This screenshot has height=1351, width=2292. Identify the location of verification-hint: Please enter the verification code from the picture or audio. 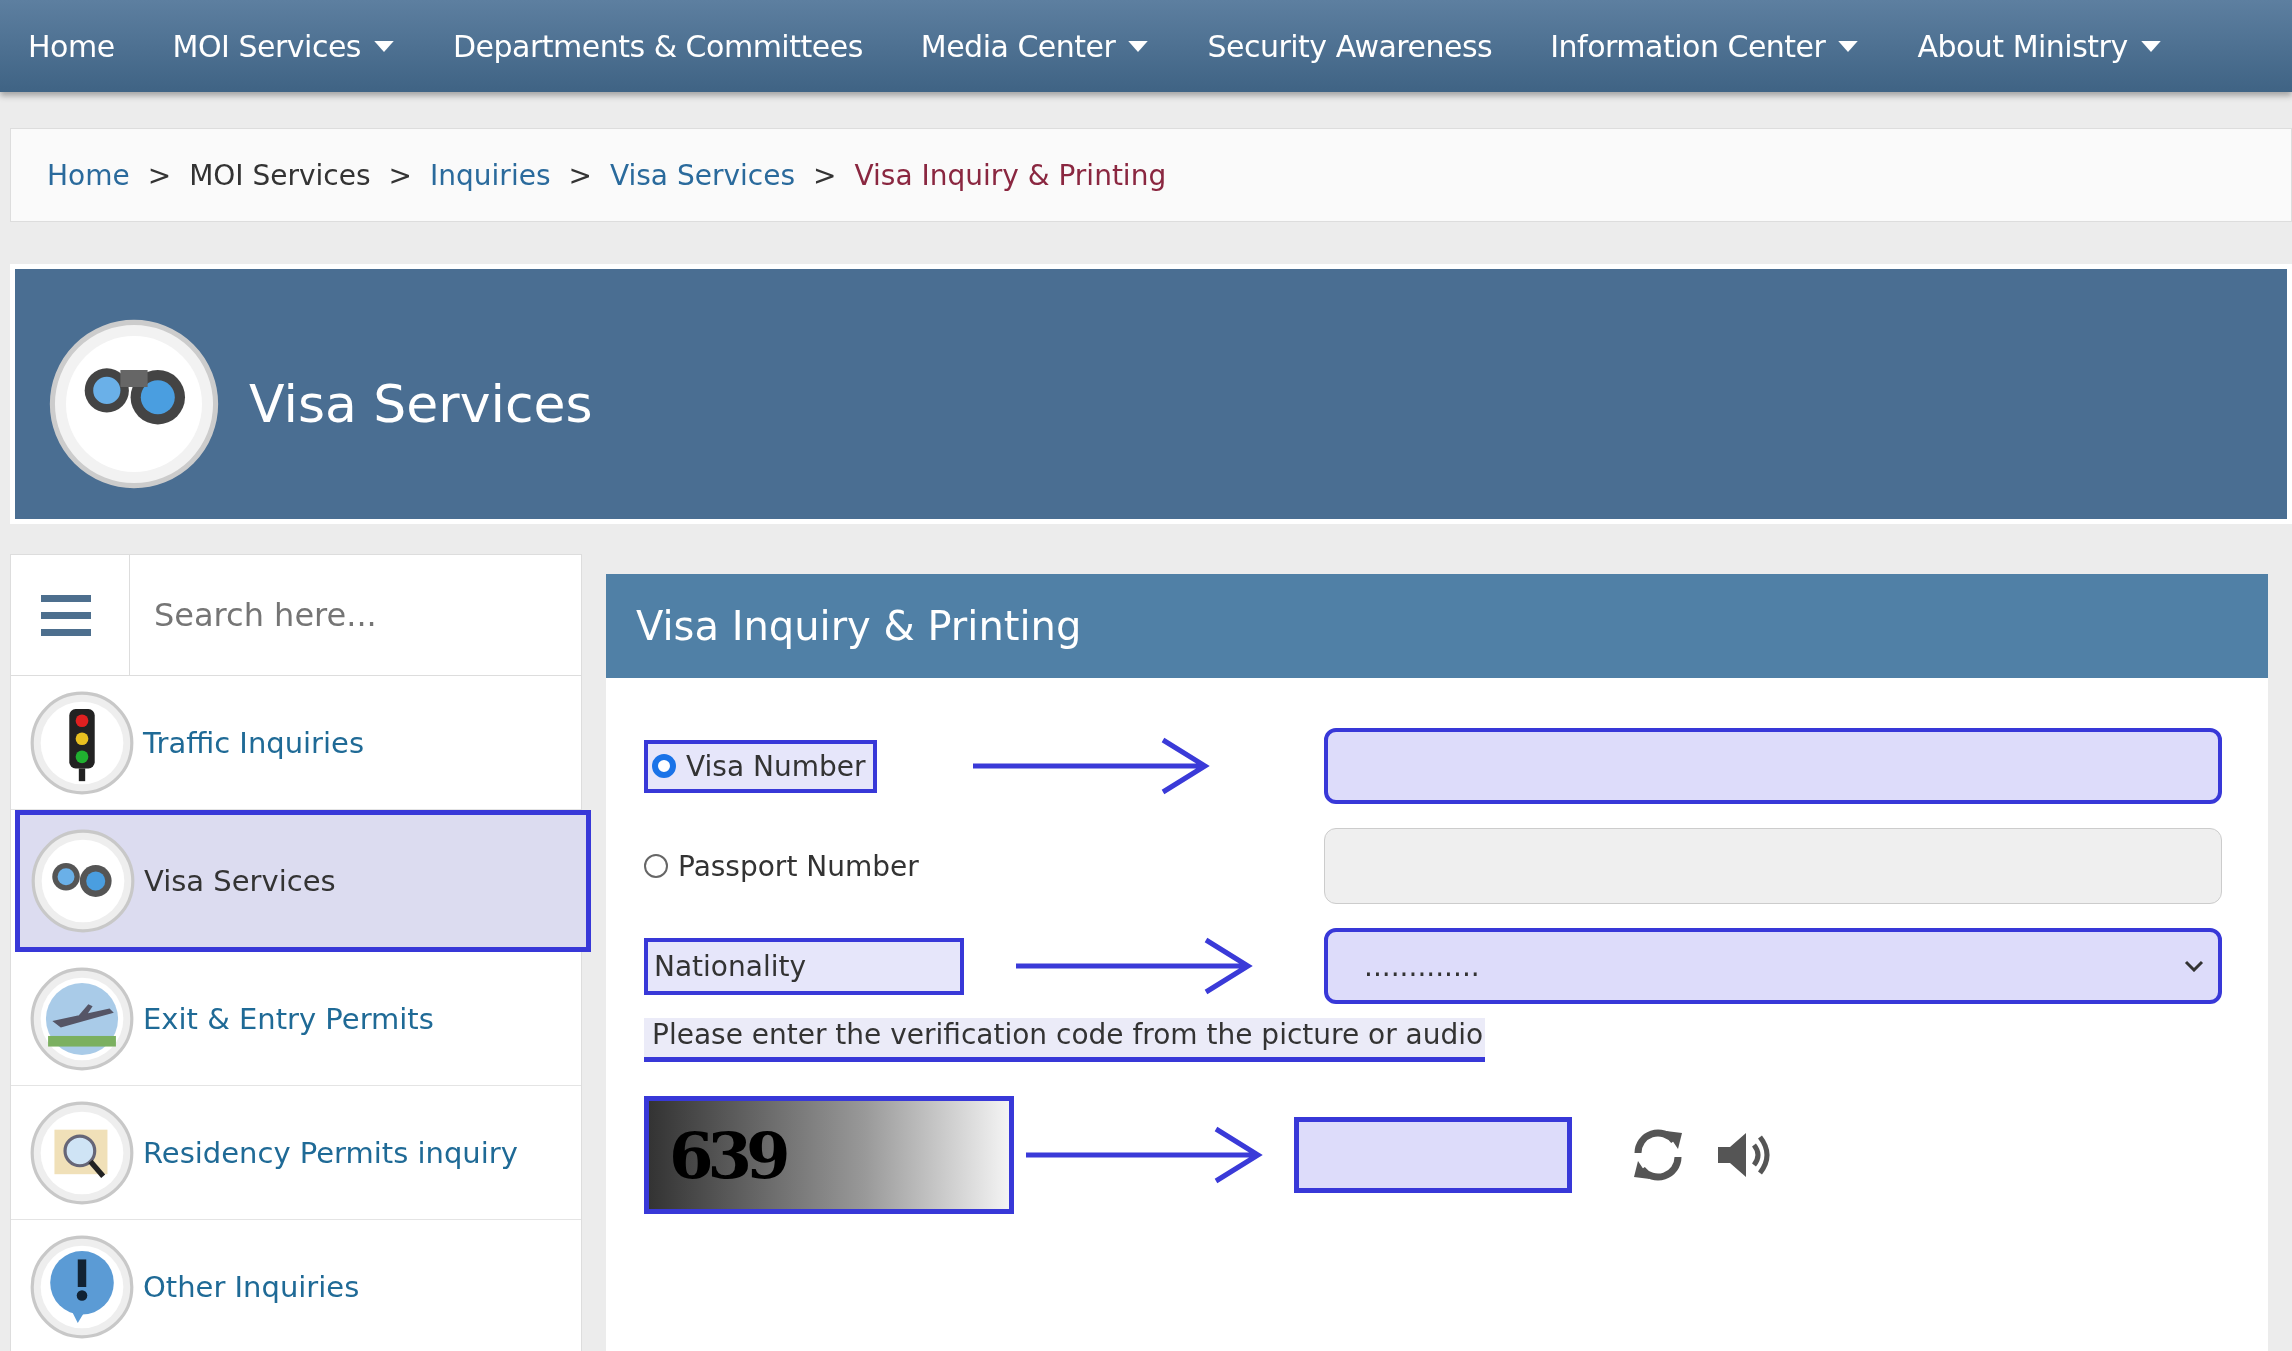
(1065, 1040).